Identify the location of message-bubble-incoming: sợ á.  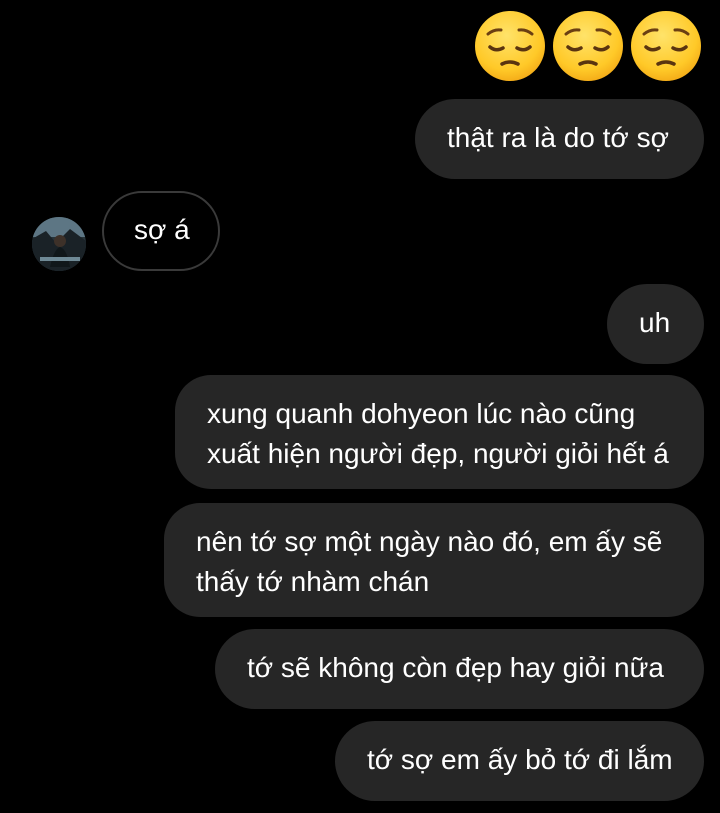
(161, 231).